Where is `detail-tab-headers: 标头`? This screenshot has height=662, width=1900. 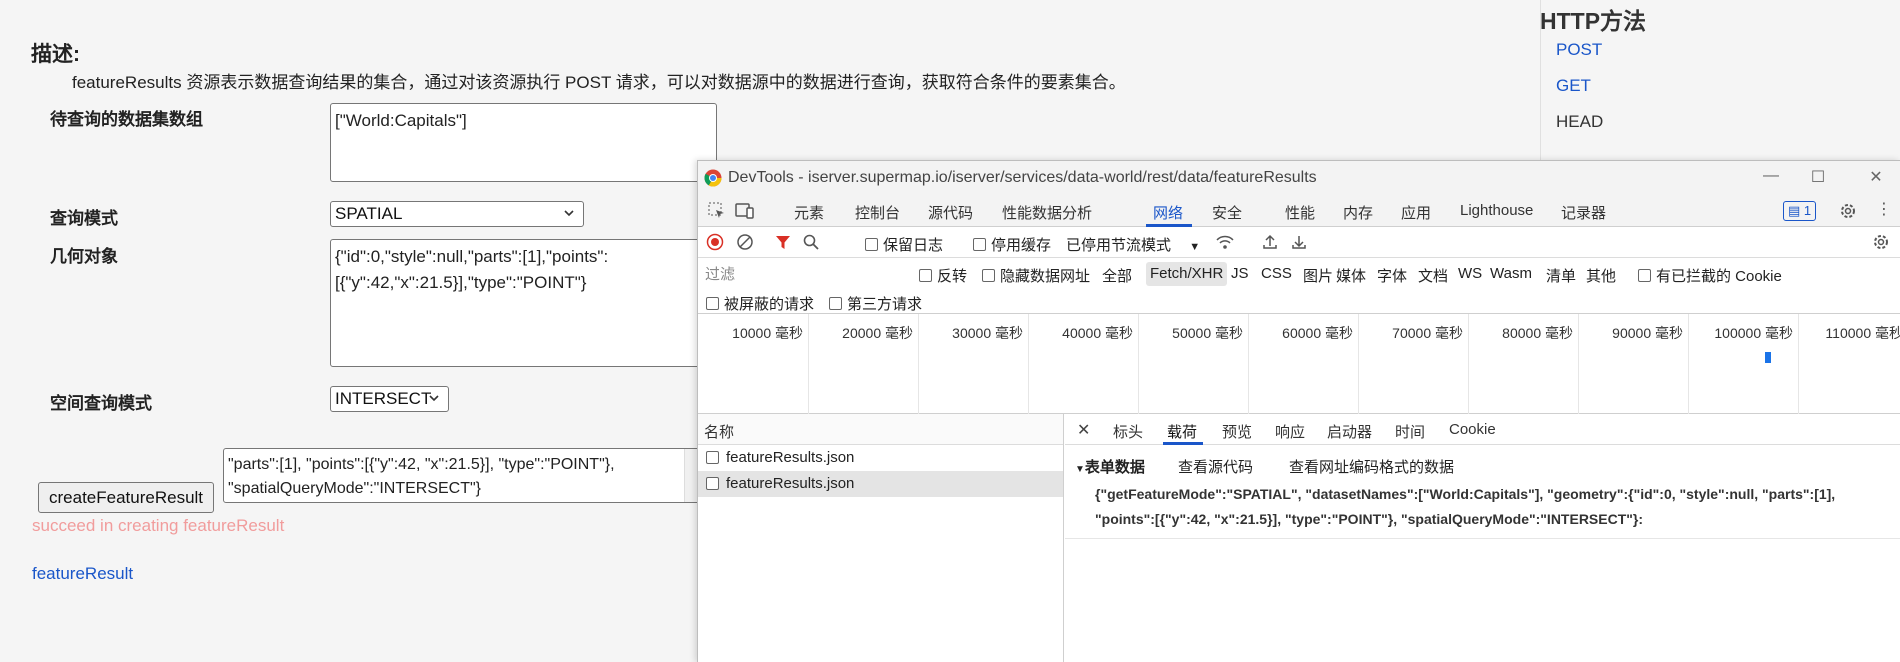 detail-tab-headers: 标头 is located at coordinates (1128, 431).